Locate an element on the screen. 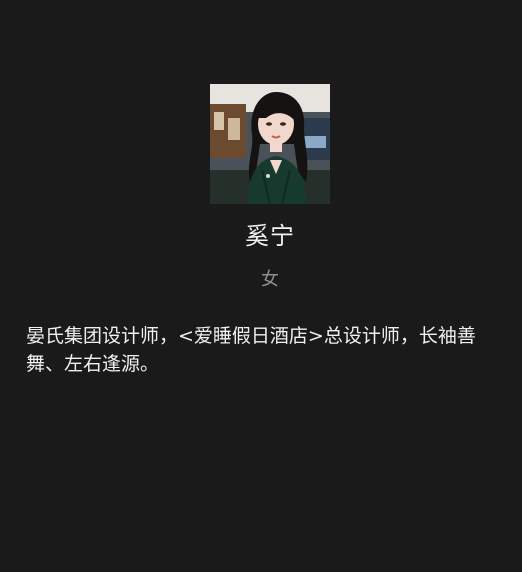  portrait-icon is located at coordinates (270, 144).